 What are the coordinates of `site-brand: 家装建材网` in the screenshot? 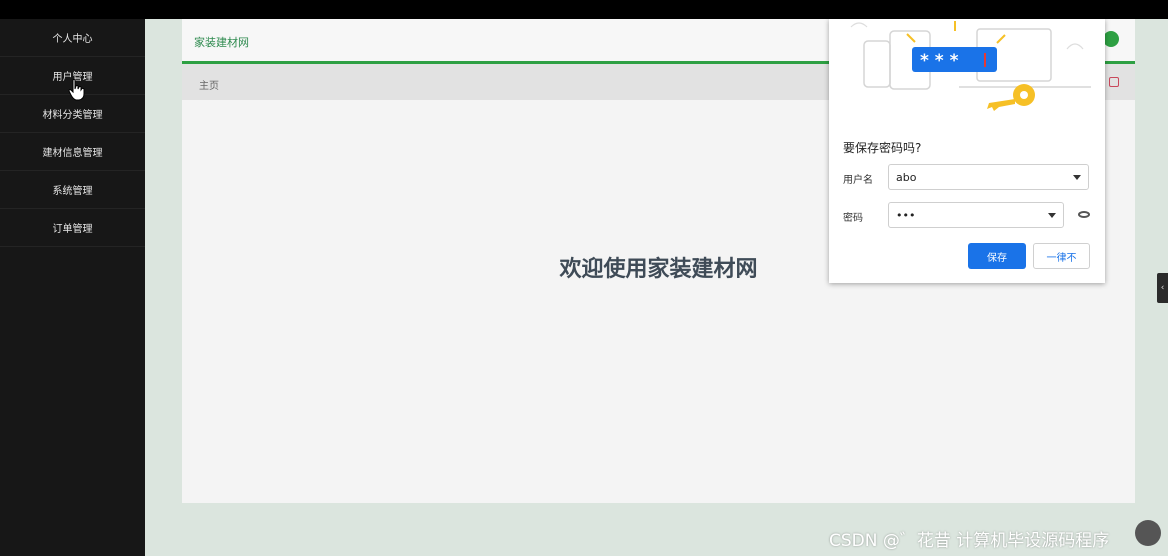 It's located at (221, 42).